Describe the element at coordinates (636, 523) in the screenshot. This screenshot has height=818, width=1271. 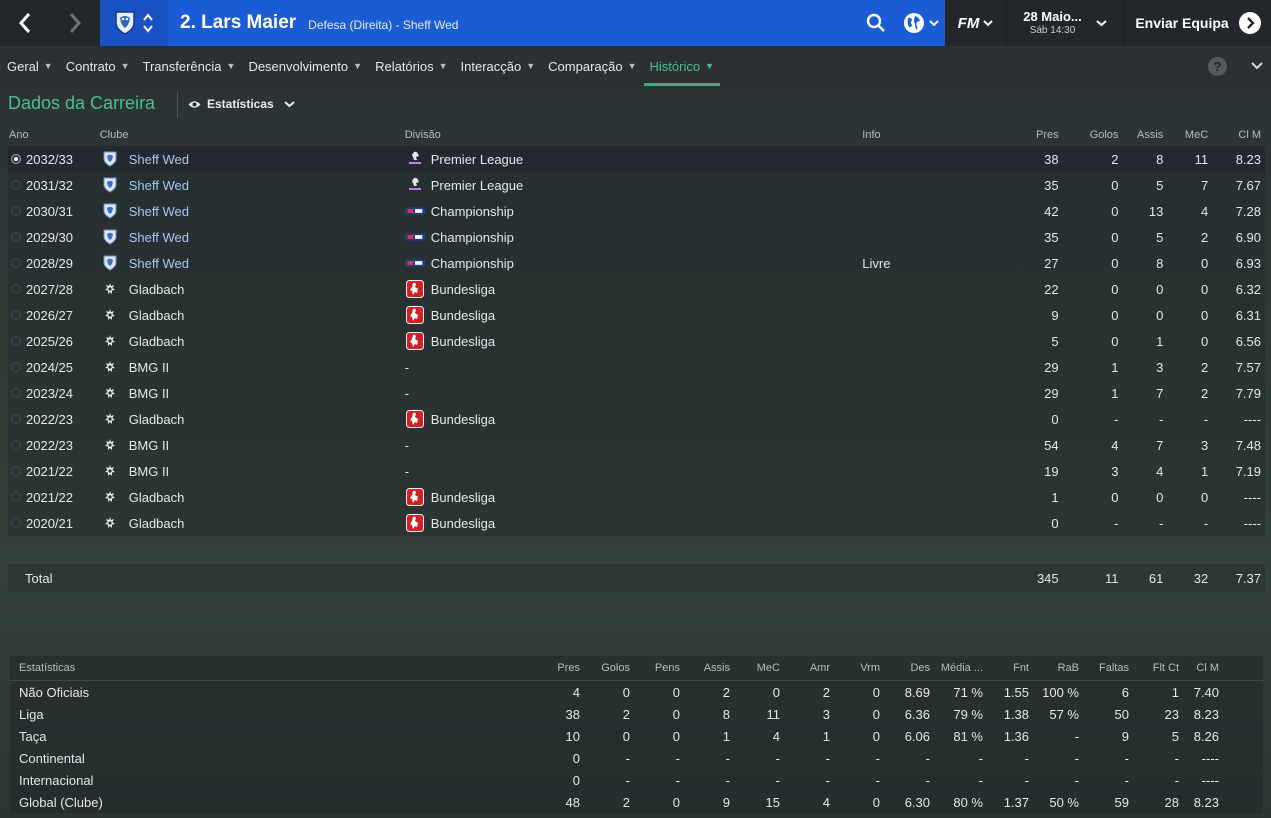
I see `career-row: 2020/21 Gladbach Bundesliga 0- - - ----` at that location.